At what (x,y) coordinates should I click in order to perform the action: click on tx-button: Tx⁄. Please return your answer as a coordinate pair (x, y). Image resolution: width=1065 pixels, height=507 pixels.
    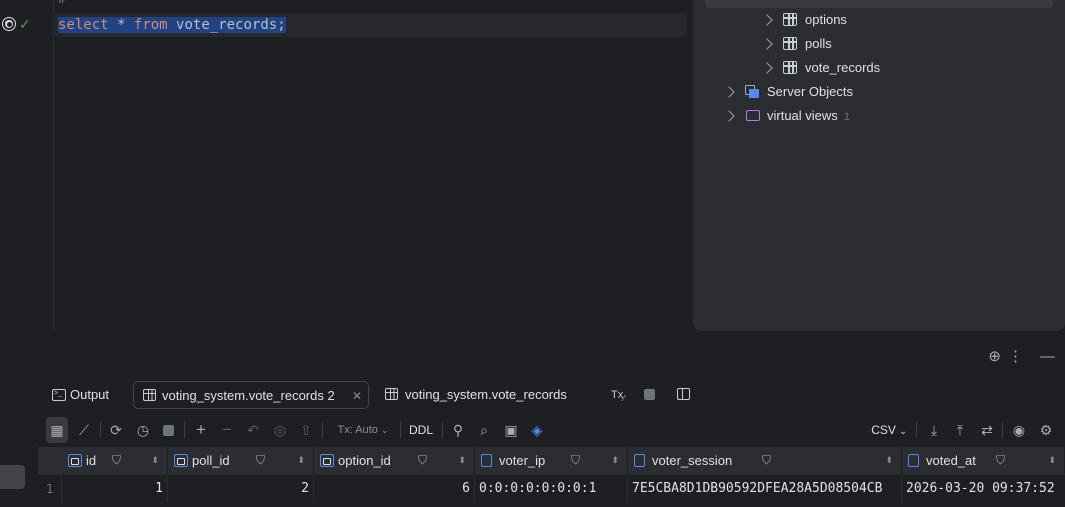
    Looking at the image, I should click on (620, 395).